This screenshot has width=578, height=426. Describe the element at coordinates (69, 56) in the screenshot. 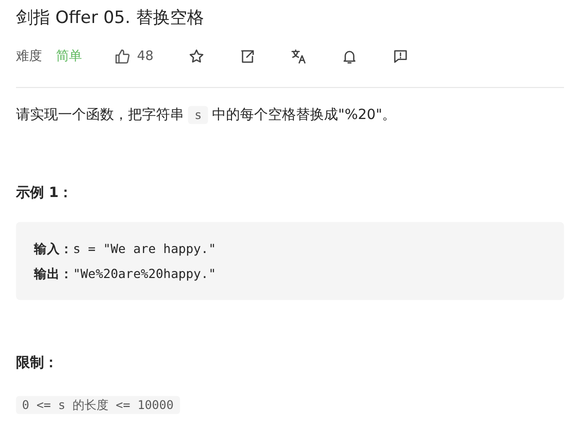

I see `difficulty-value: 简单` at that location.